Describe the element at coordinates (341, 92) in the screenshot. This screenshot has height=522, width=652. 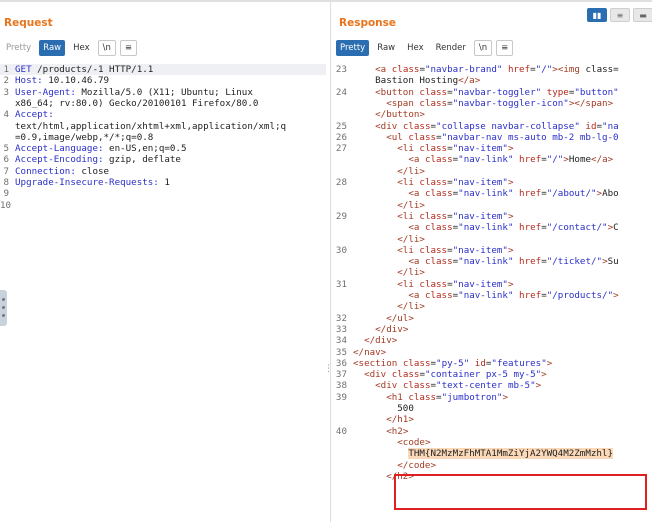
I see `response-line-number: 24` at that location.